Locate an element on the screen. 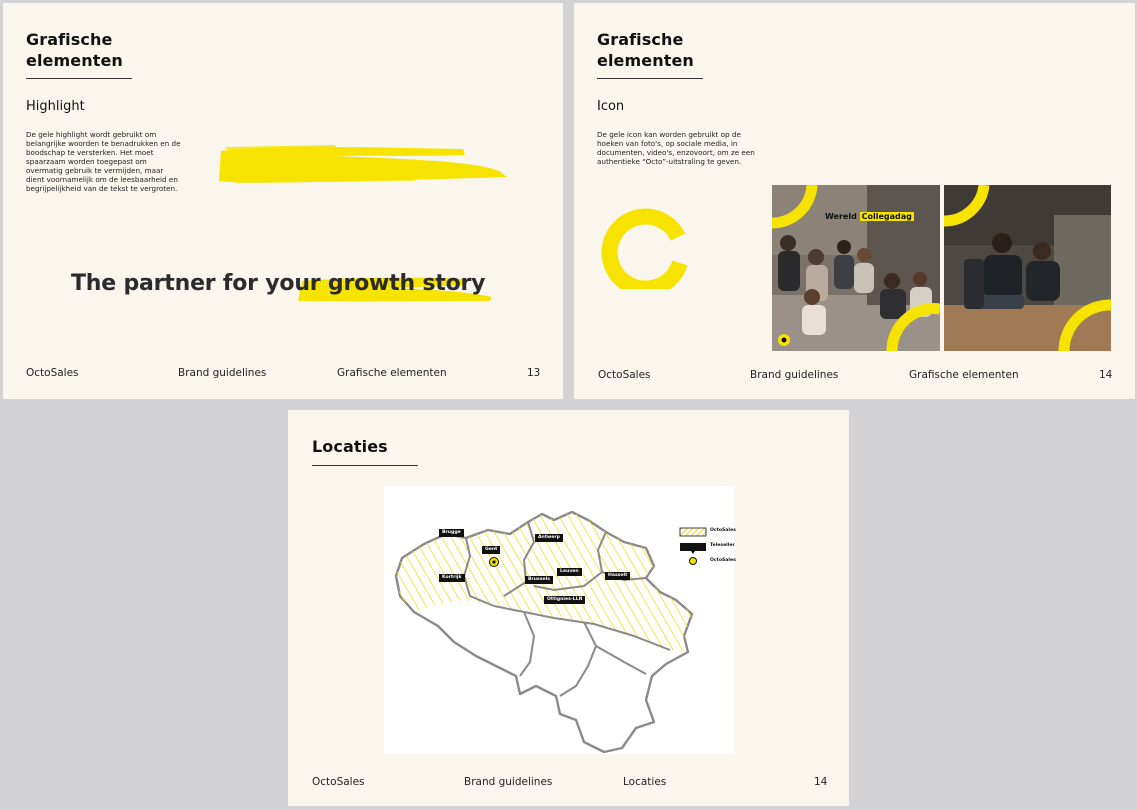  footer-page: 13 is located at coordinates (534, 373).